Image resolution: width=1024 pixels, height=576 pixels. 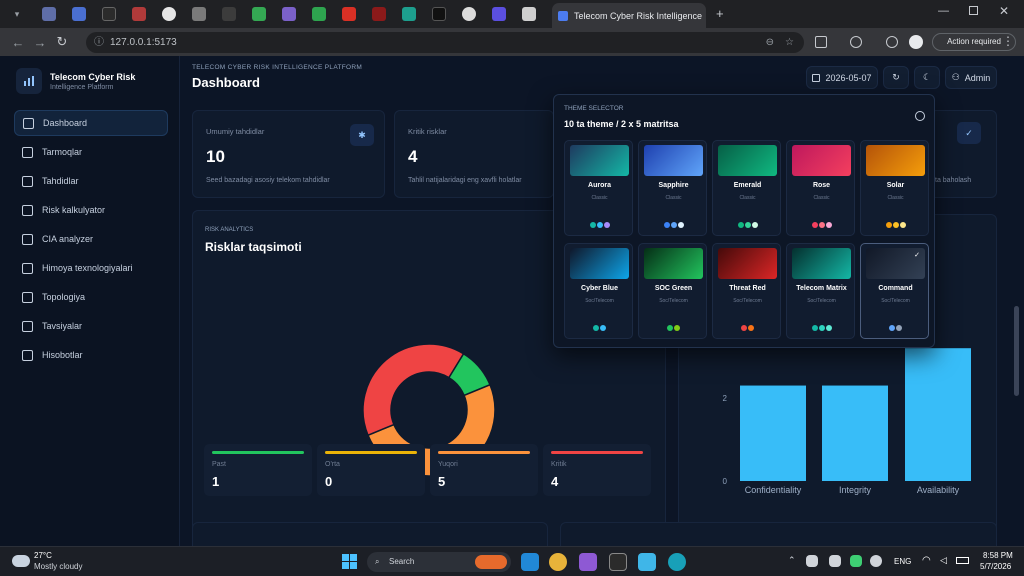 What do you see at coordinates (99, 42) in the screenshot?
I see `site-info-icon: ⓘ` at bounding box center [99, 42].